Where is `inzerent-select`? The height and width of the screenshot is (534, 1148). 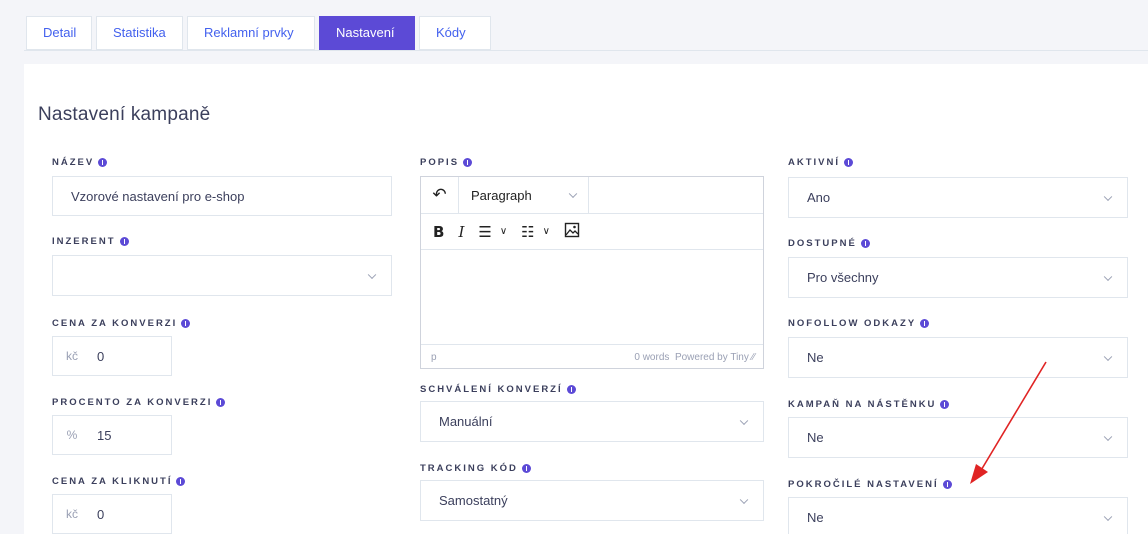
inzerent-select is located at coordinates (222, 275).